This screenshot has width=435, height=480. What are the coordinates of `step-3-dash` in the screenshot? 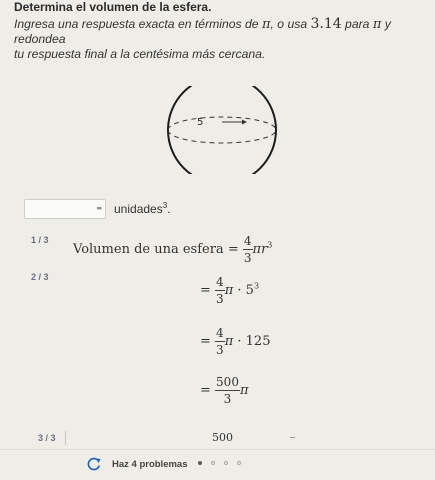 It's located at (292, 437).